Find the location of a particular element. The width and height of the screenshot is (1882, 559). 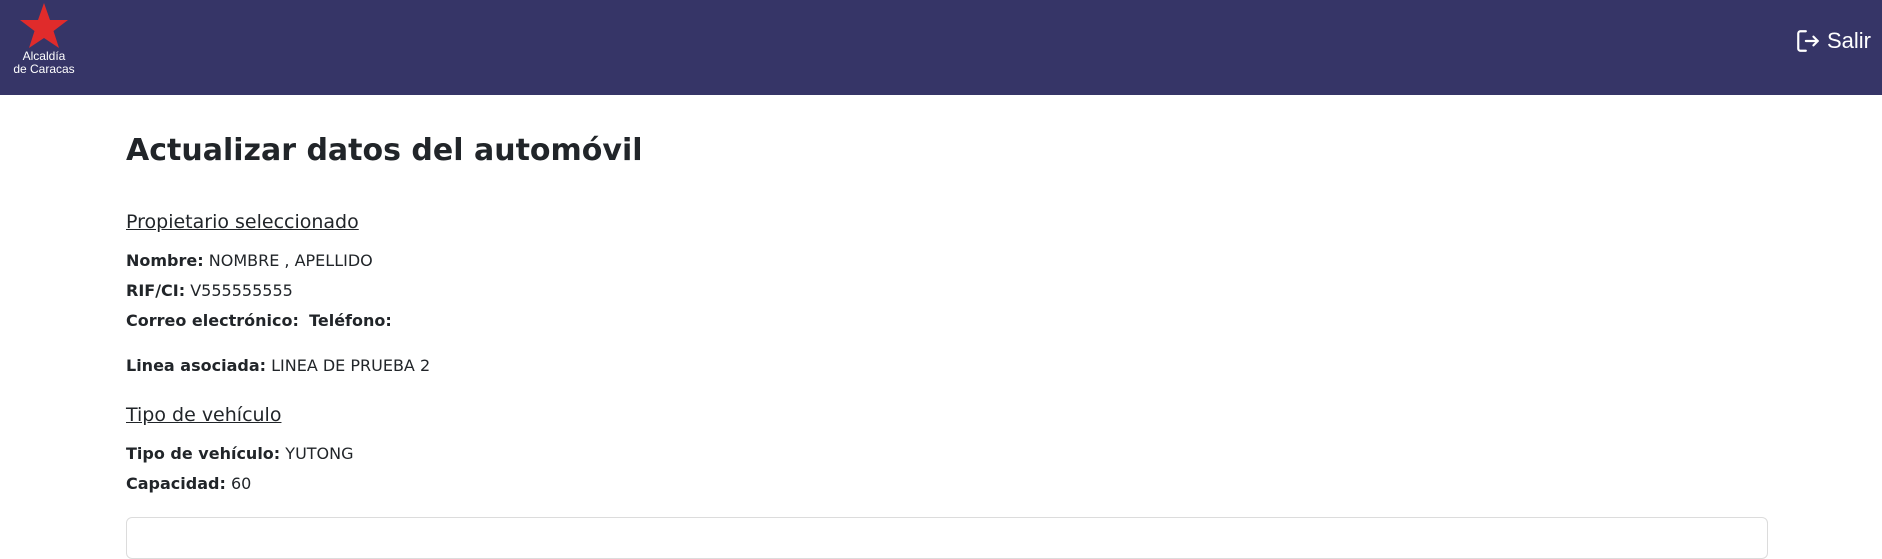

associated-line-value: LINEA DE PRUEBA 2 is located at coordinates (351, 365).